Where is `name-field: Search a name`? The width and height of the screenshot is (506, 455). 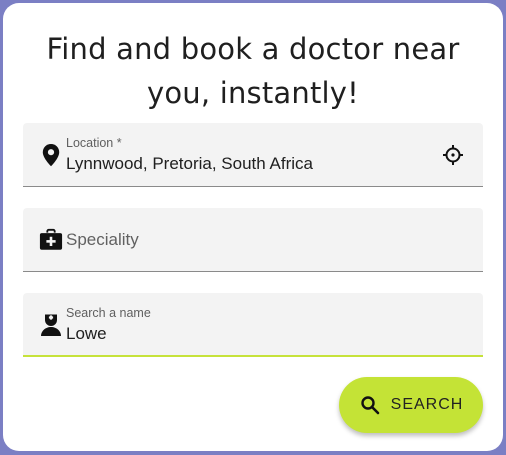
name-field: Search a name is located at coordinates (253, 325).